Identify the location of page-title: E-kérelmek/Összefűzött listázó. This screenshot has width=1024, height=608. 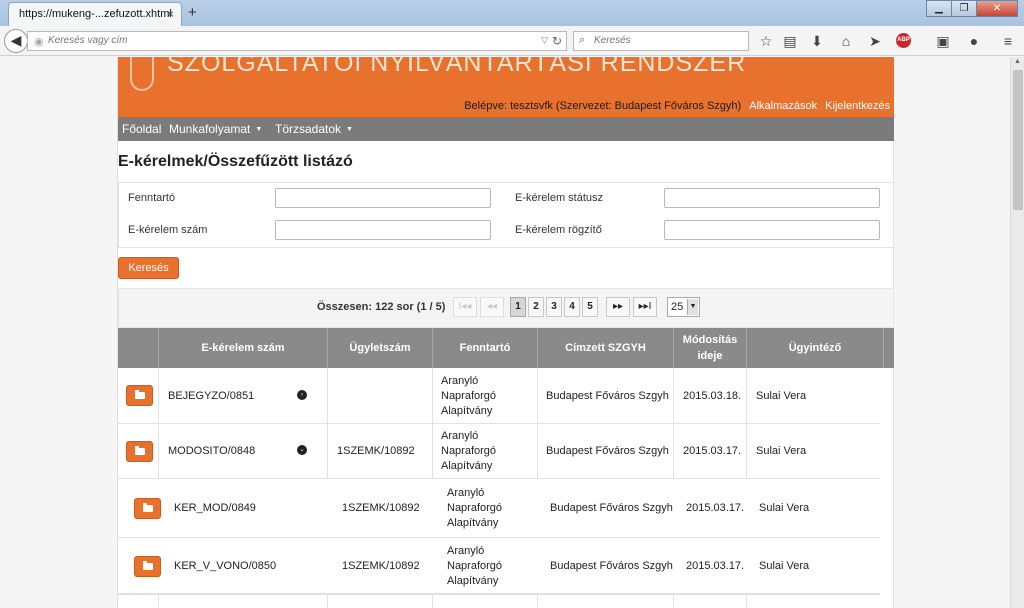
(235, 161).